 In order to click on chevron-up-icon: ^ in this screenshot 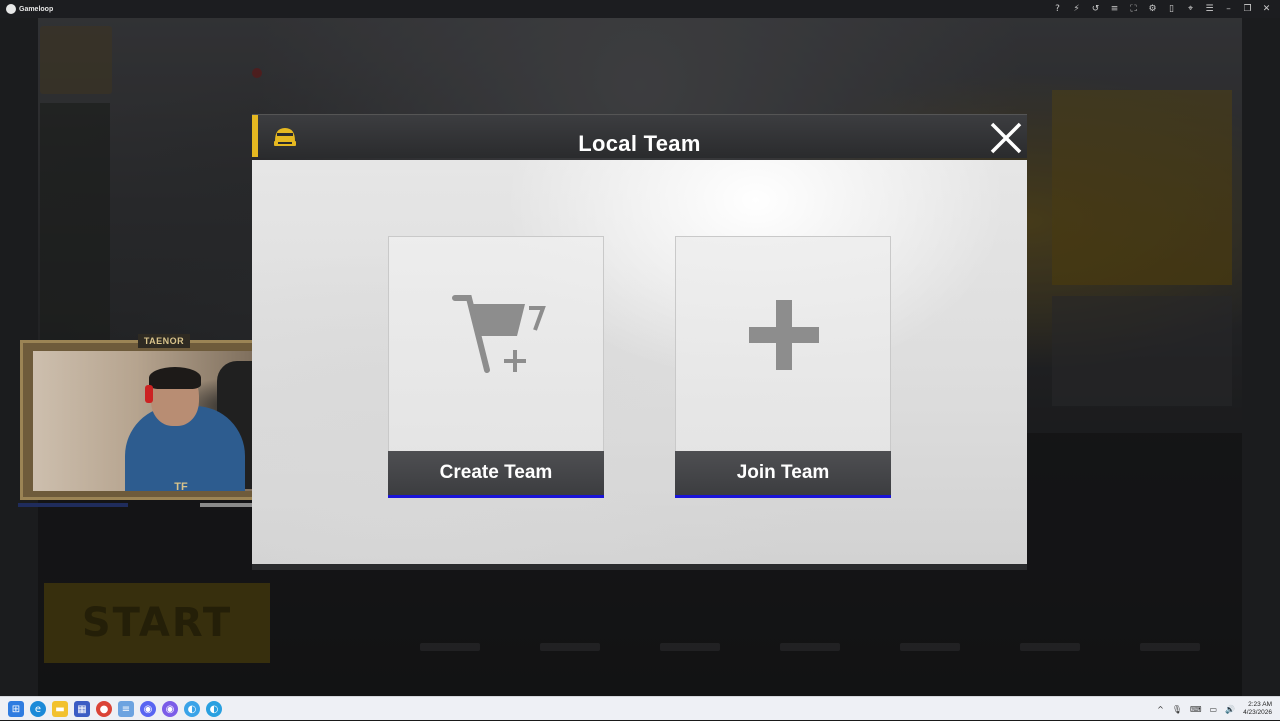, I will do `click(1160, 709)`.